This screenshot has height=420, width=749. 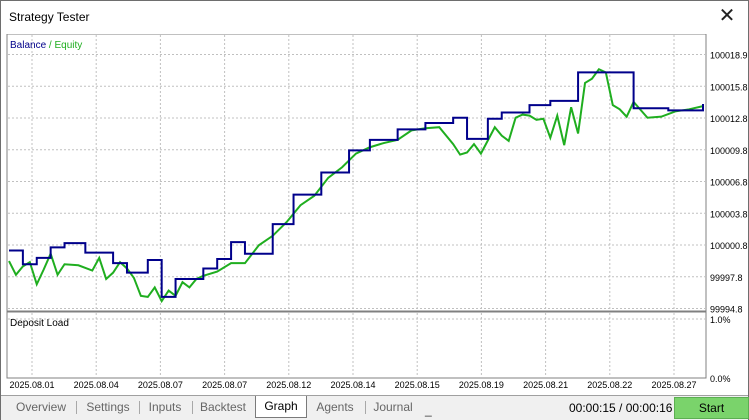 I want to click on time-elapsed: 00:00:15, so click(x=592, y=408).